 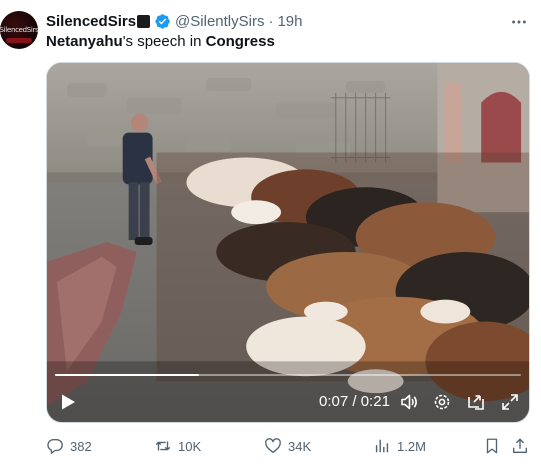 What do you see at coordinates (163, 446) in the screenshot?
I see `repost-icon` at bounding box center [163, 446].